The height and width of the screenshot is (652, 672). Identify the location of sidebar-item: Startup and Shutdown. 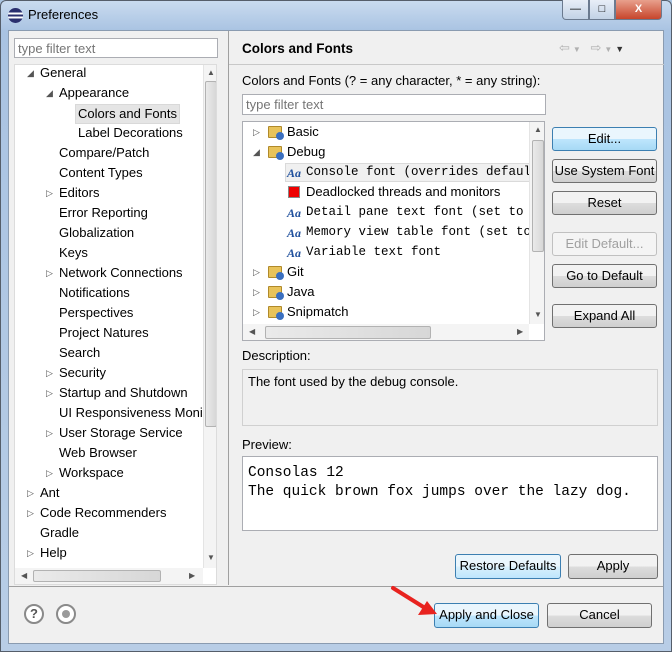
(123, 393).